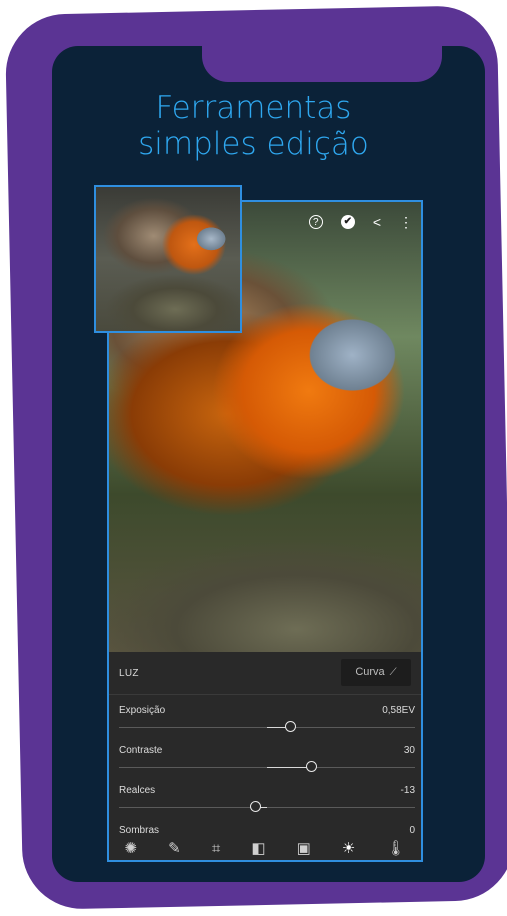 Image resolution: width=507 pixels, height=916 pixels. What do you see at coordinates (141, 750) in the screenshot?
I see `slider-label: Contraste` at bounding box center [141, 750].